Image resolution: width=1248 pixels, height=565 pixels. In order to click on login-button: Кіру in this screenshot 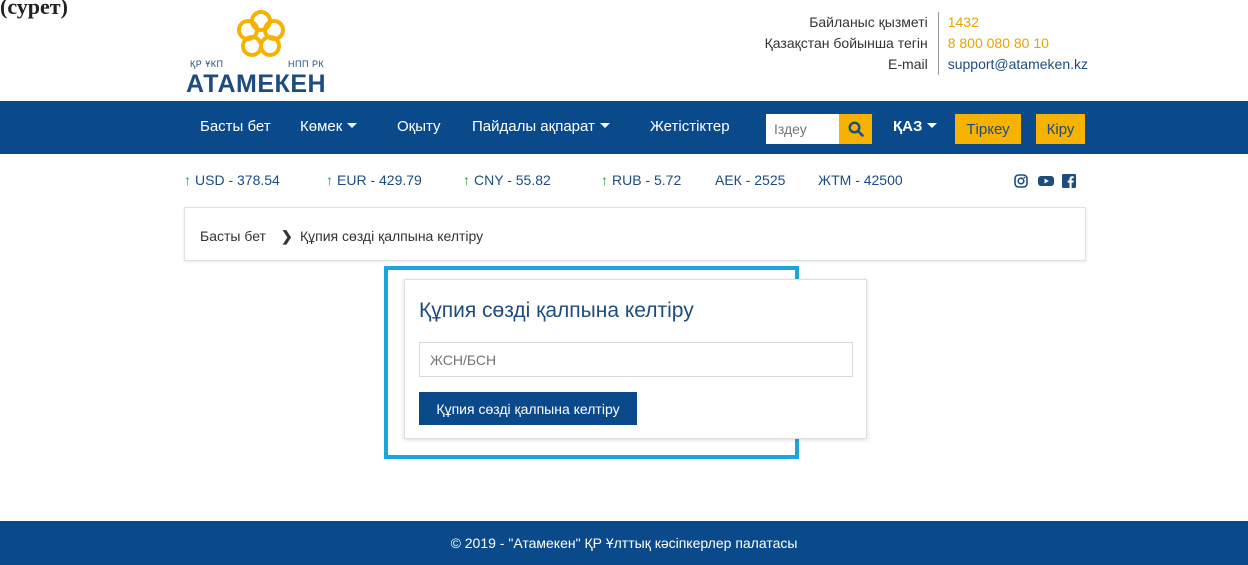, I will do `click(1060, 129)`.